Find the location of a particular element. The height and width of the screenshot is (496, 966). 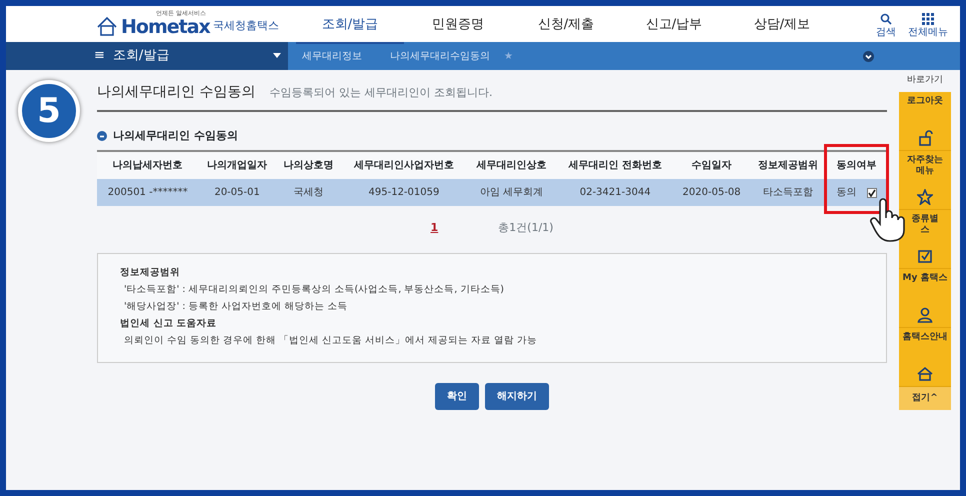

person-icon is located at coordinates (925, 314).